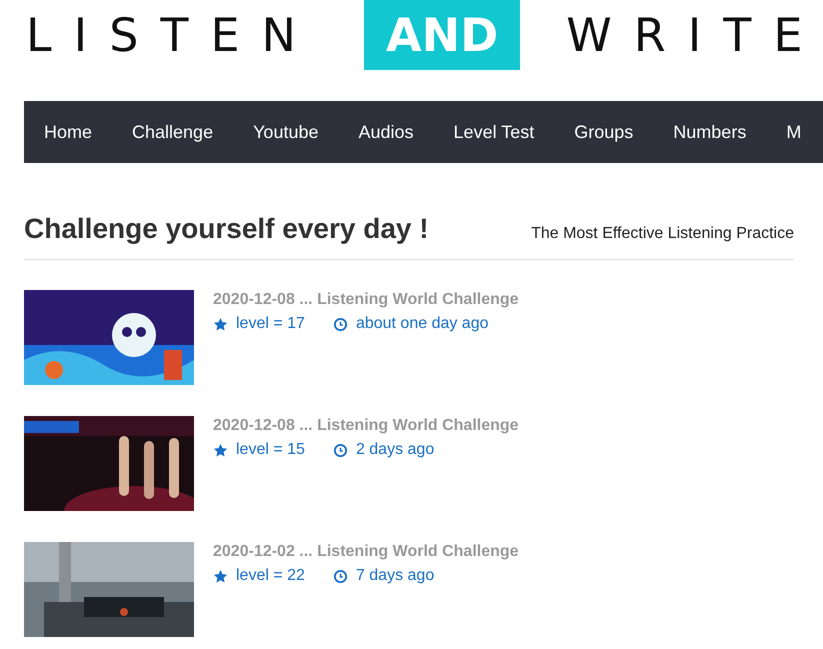 Image resolution: width=823 pixels, height=649 pixels. Describe the element at coordinates (494, 132) in the screenshot. I see `nav-link: Level Test` at that location.